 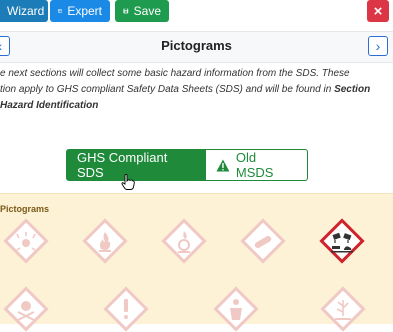 I want to click on flame-over-circle-icon, so click(x=184, y=242).